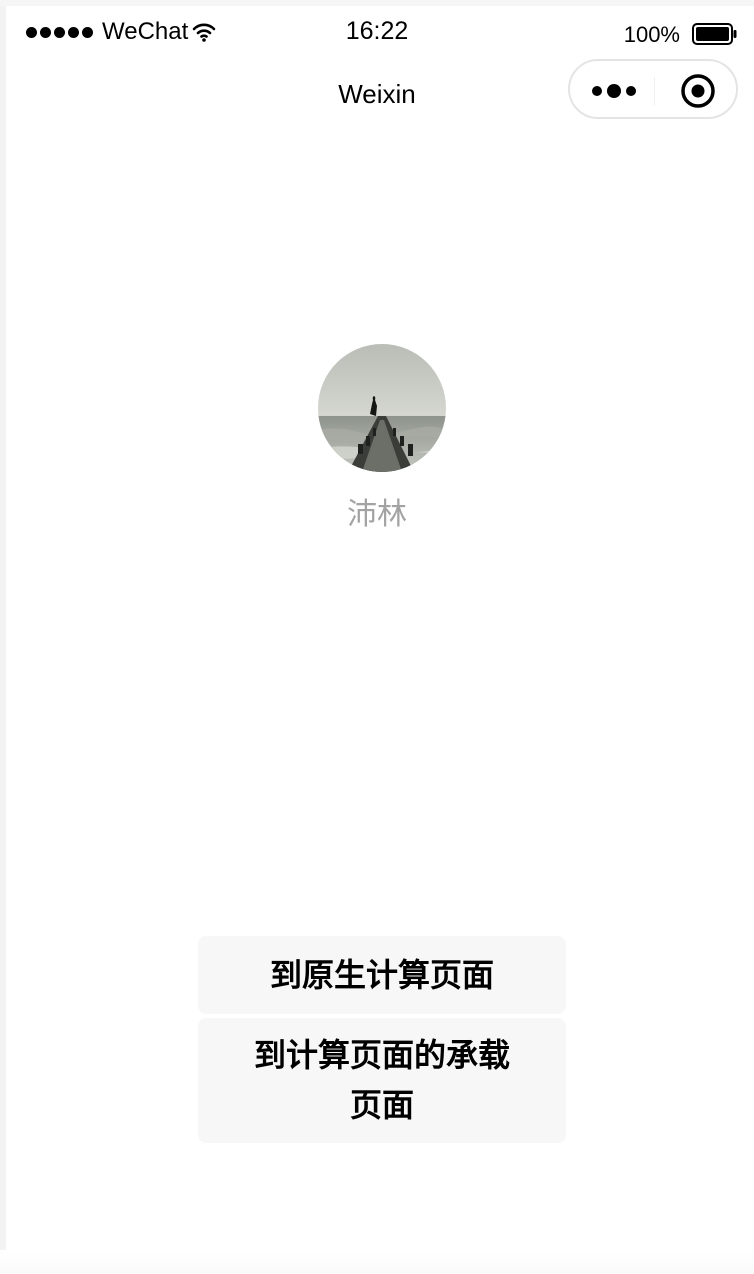 The height and width of the screenshot is (1274, 754). I want to click on battery-icon, so click(714, 34).